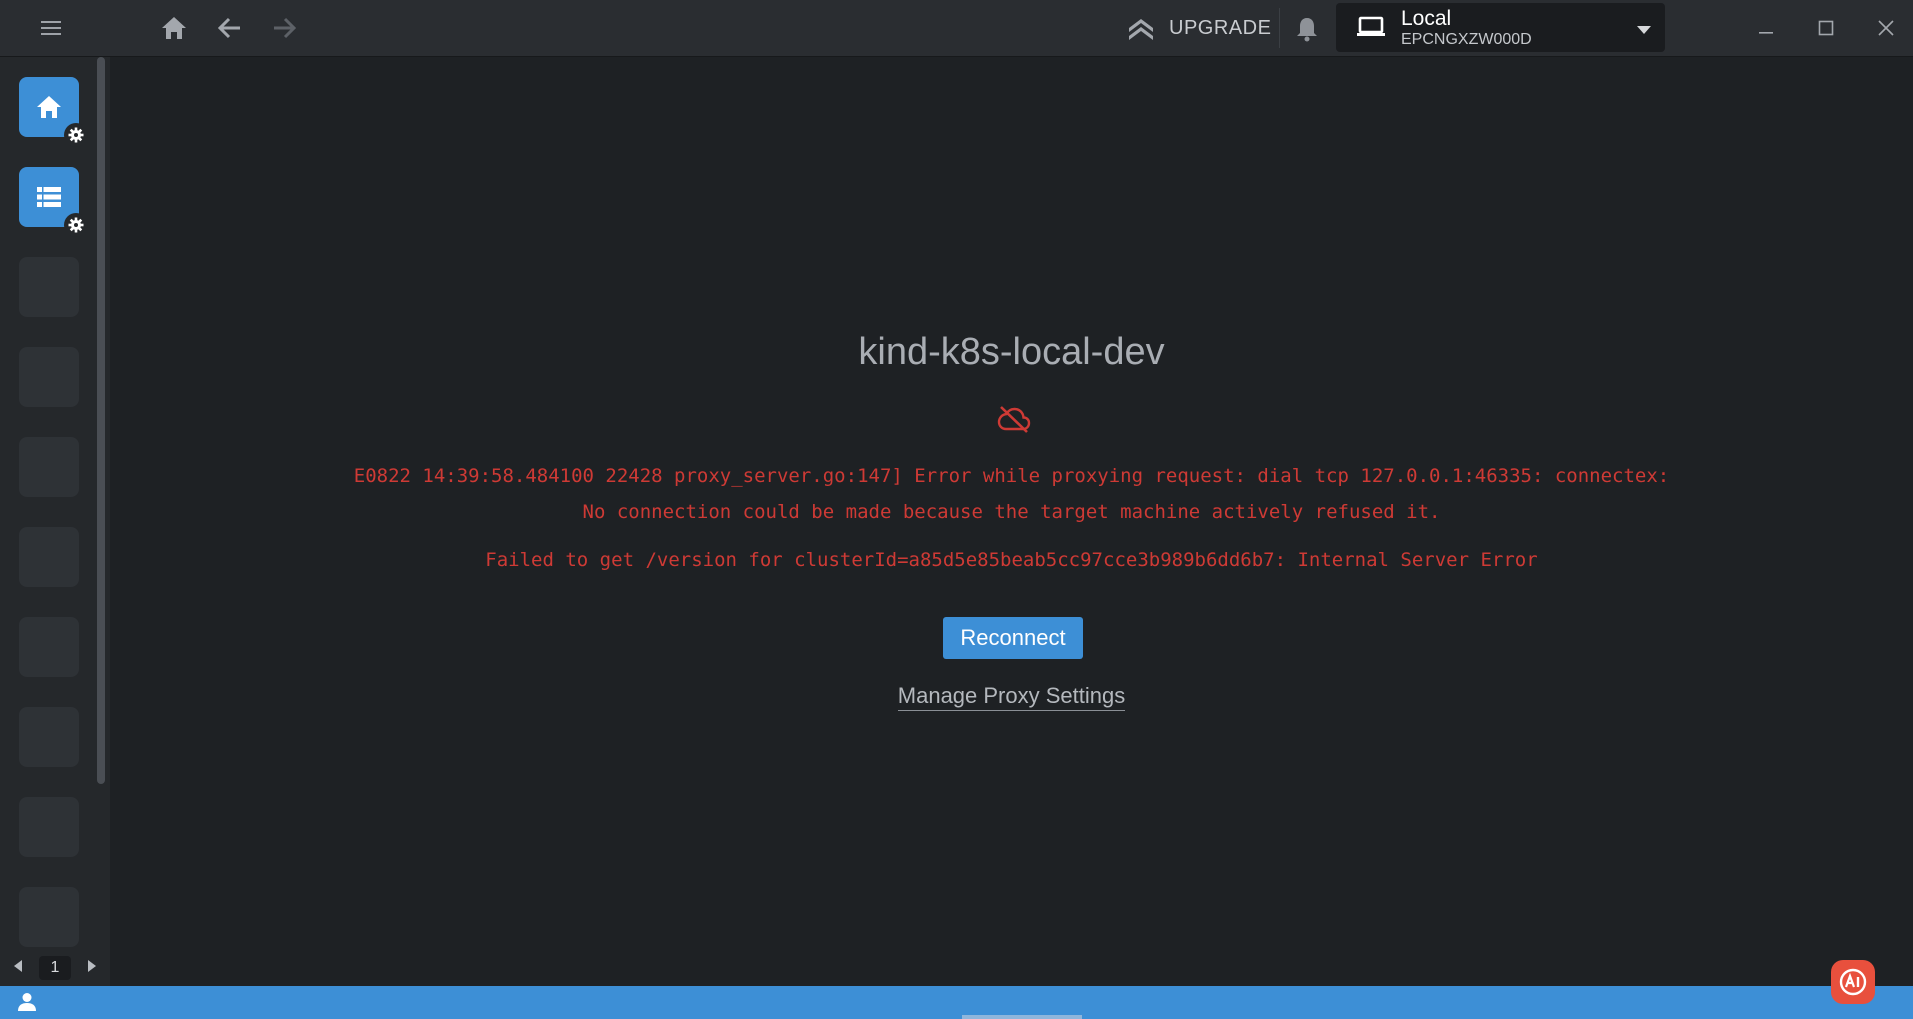  Describe the element at coordinates (1011, 352) in the screenshot. I see `cluster-name: kind-k8s-local-dev` at that location.